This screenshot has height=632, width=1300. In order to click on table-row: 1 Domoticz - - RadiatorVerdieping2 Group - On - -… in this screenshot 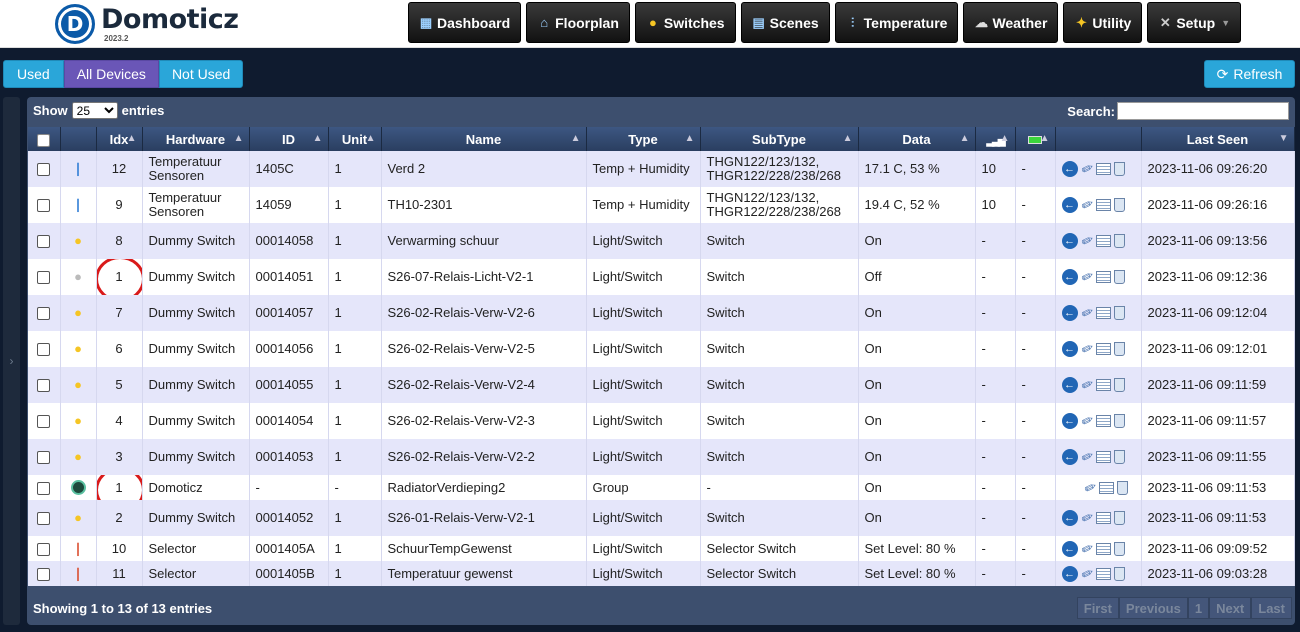, I will do `click(661, 487)`.